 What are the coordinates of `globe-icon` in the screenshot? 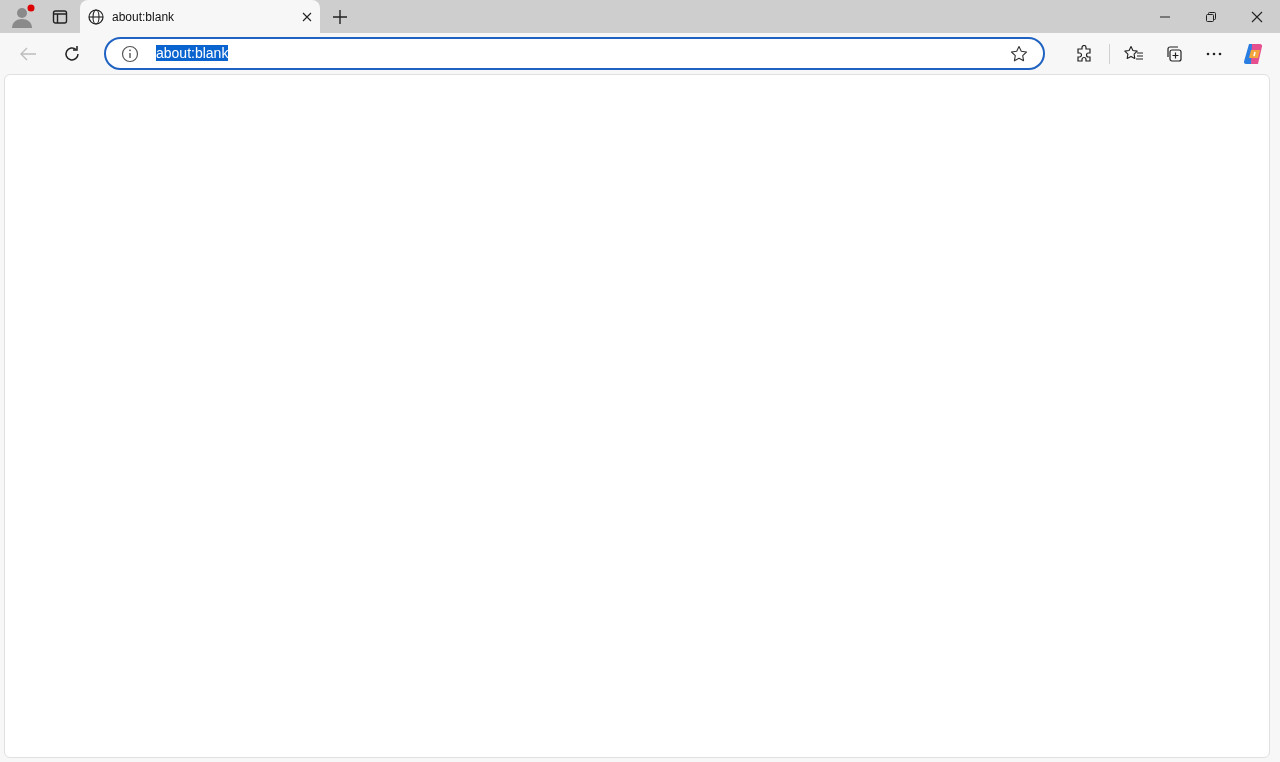 It's located at (96, 16).